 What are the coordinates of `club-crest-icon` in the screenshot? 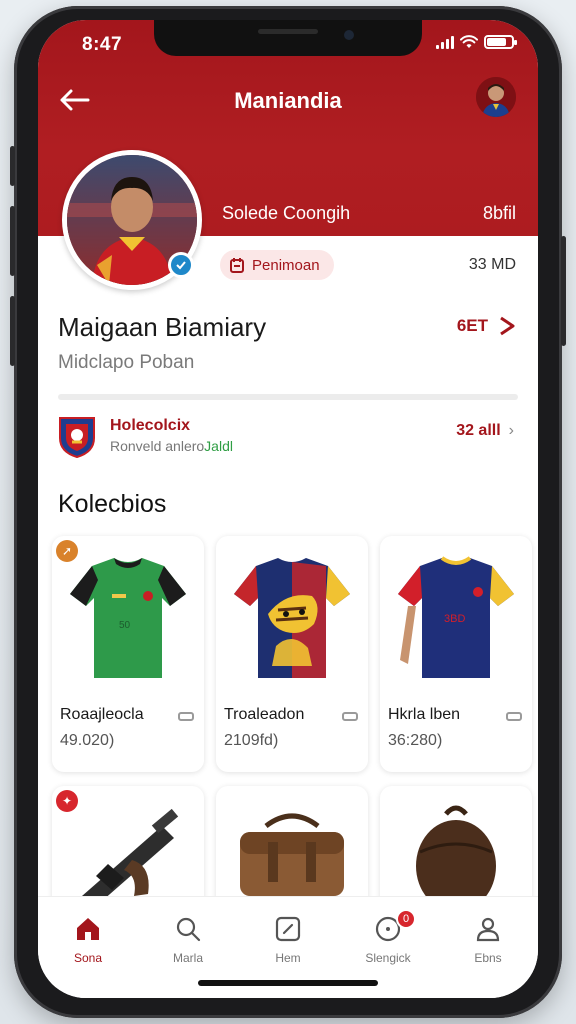 It's located at (77, 437).